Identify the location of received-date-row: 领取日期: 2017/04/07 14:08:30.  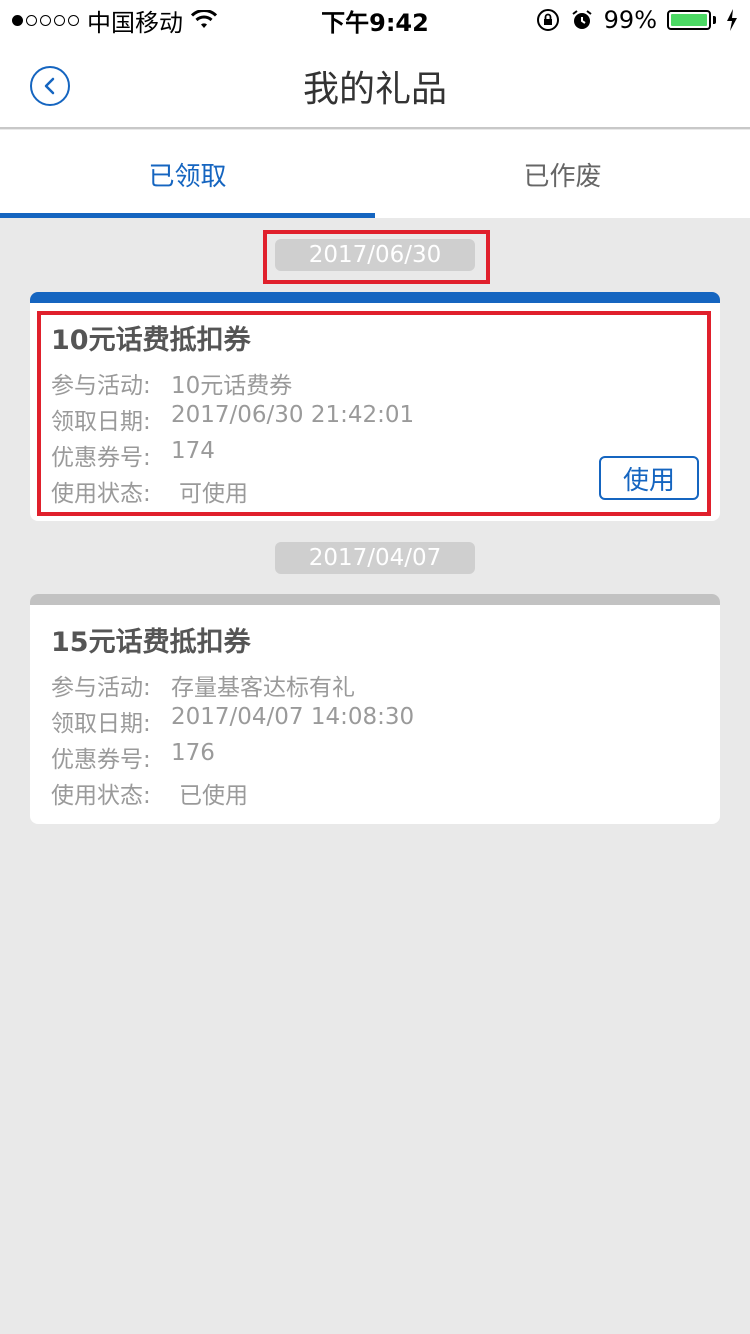
(232, 721).